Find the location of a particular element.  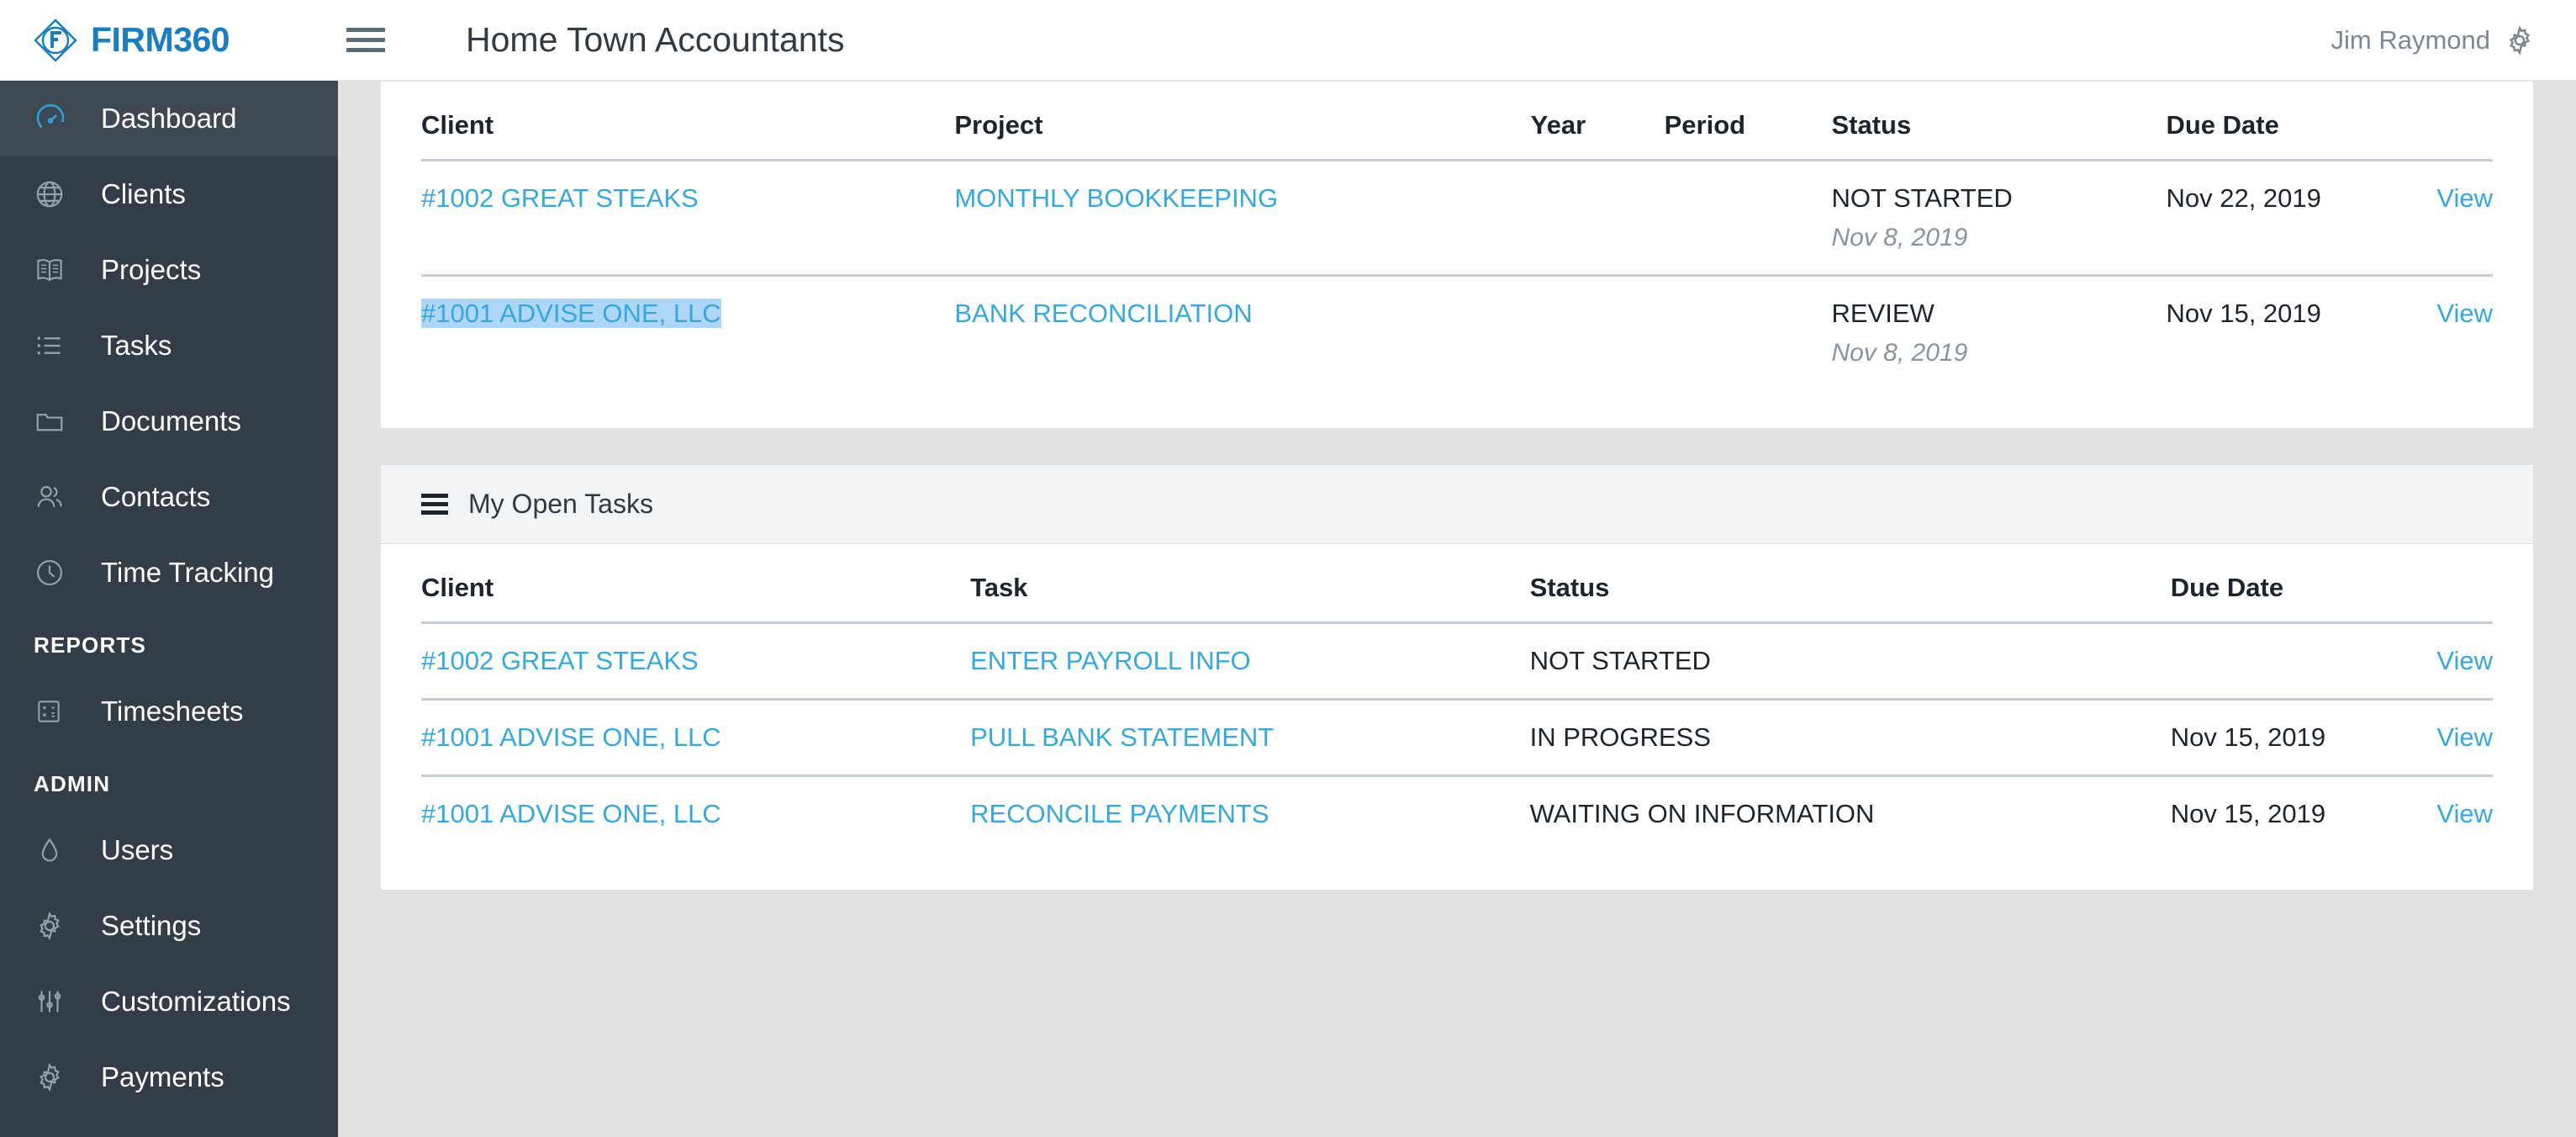

project-link: MONTHLY BOOKKEEPING is located at coordinates (1116, 198).